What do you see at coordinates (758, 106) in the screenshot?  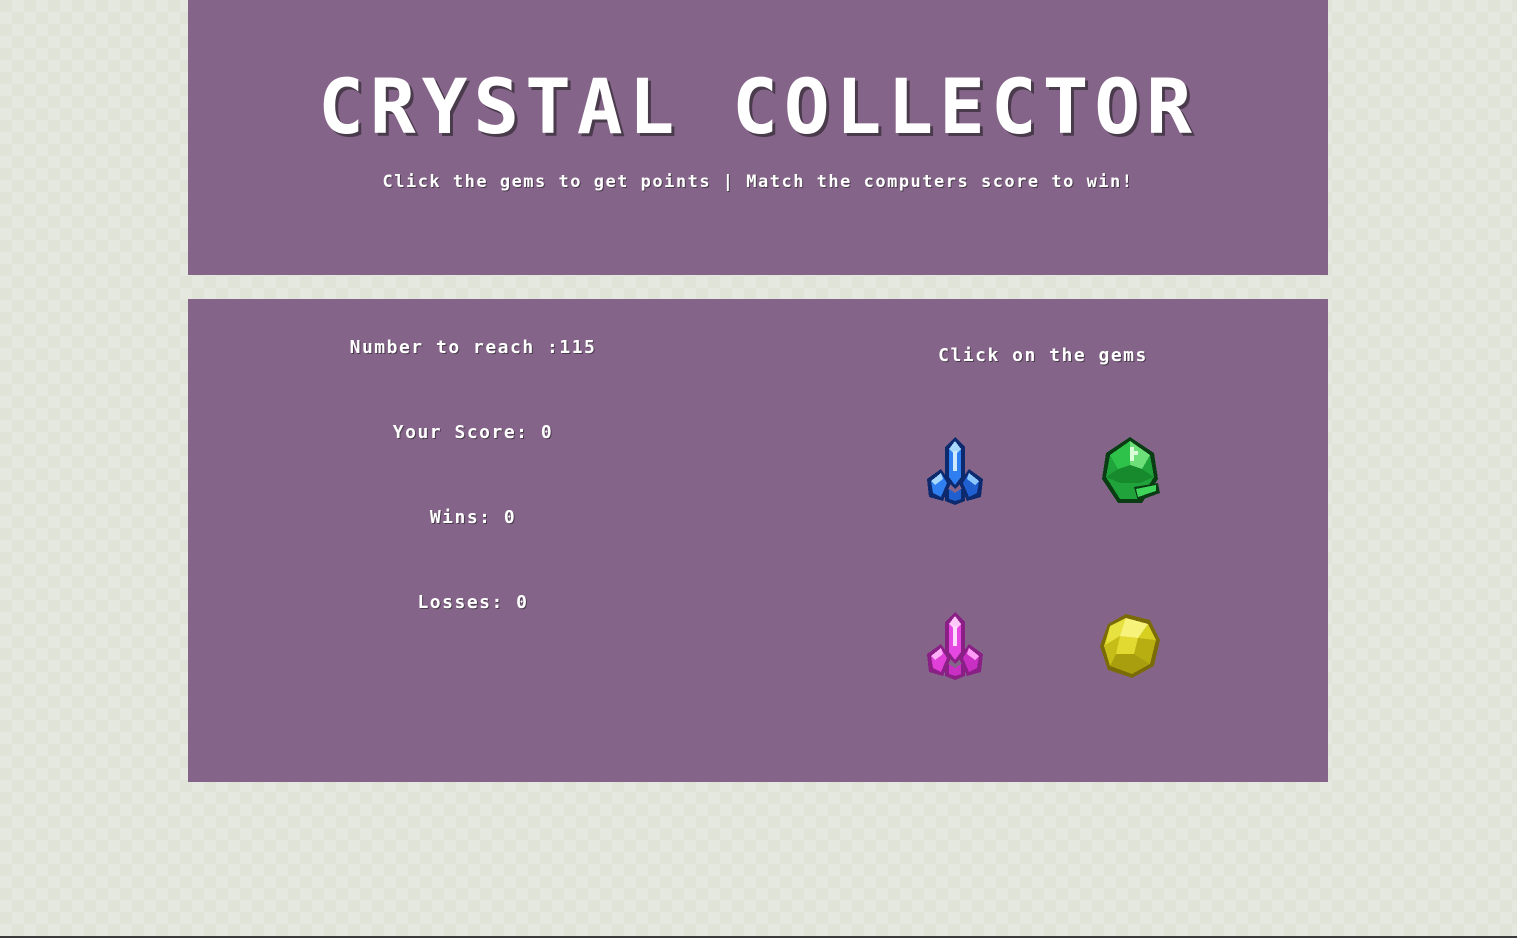 I see `page-title: CRYSTAL COLLECTOR` at bounding box center [758, 106].